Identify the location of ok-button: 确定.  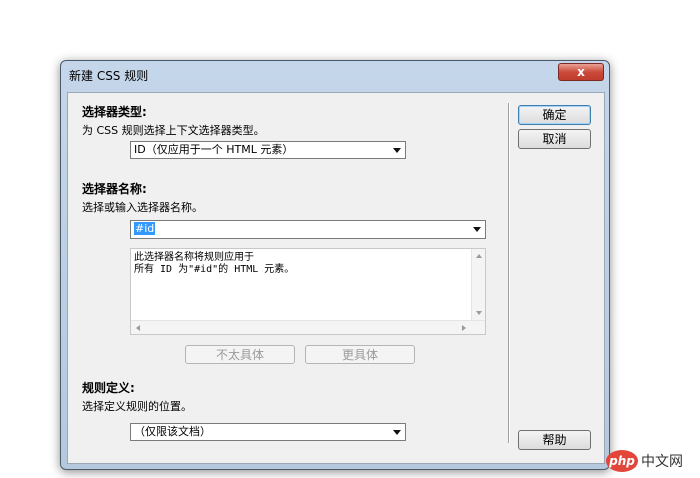
(554, 115).